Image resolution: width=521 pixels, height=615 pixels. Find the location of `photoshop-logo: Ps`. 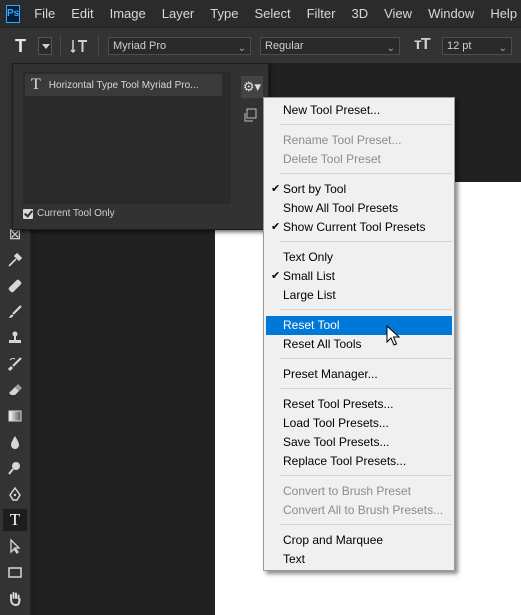

photoshop-logo: Ps is located at coordinates (13, 13).